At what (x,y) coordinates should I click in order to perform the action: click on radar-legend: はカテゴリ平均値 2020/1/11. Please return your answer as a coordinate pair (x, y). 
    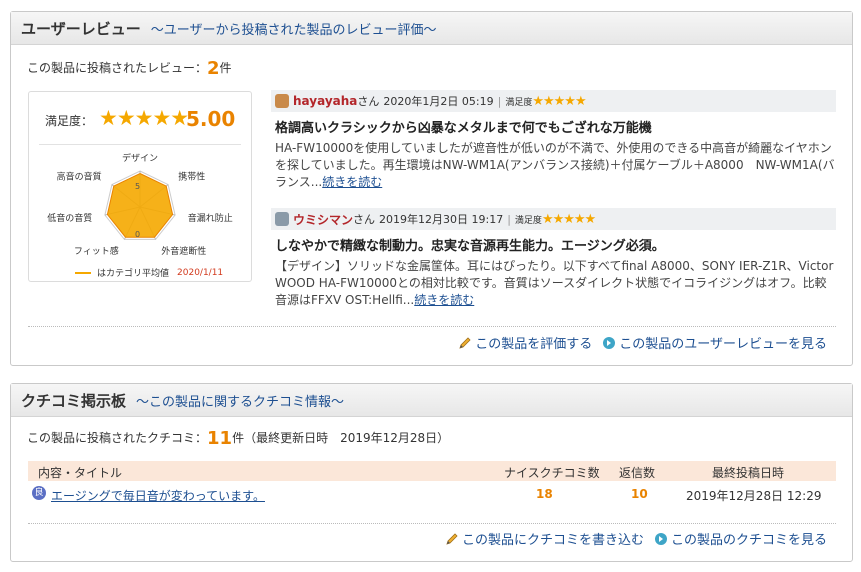
    Looking at the image, I should click on (149, 272).